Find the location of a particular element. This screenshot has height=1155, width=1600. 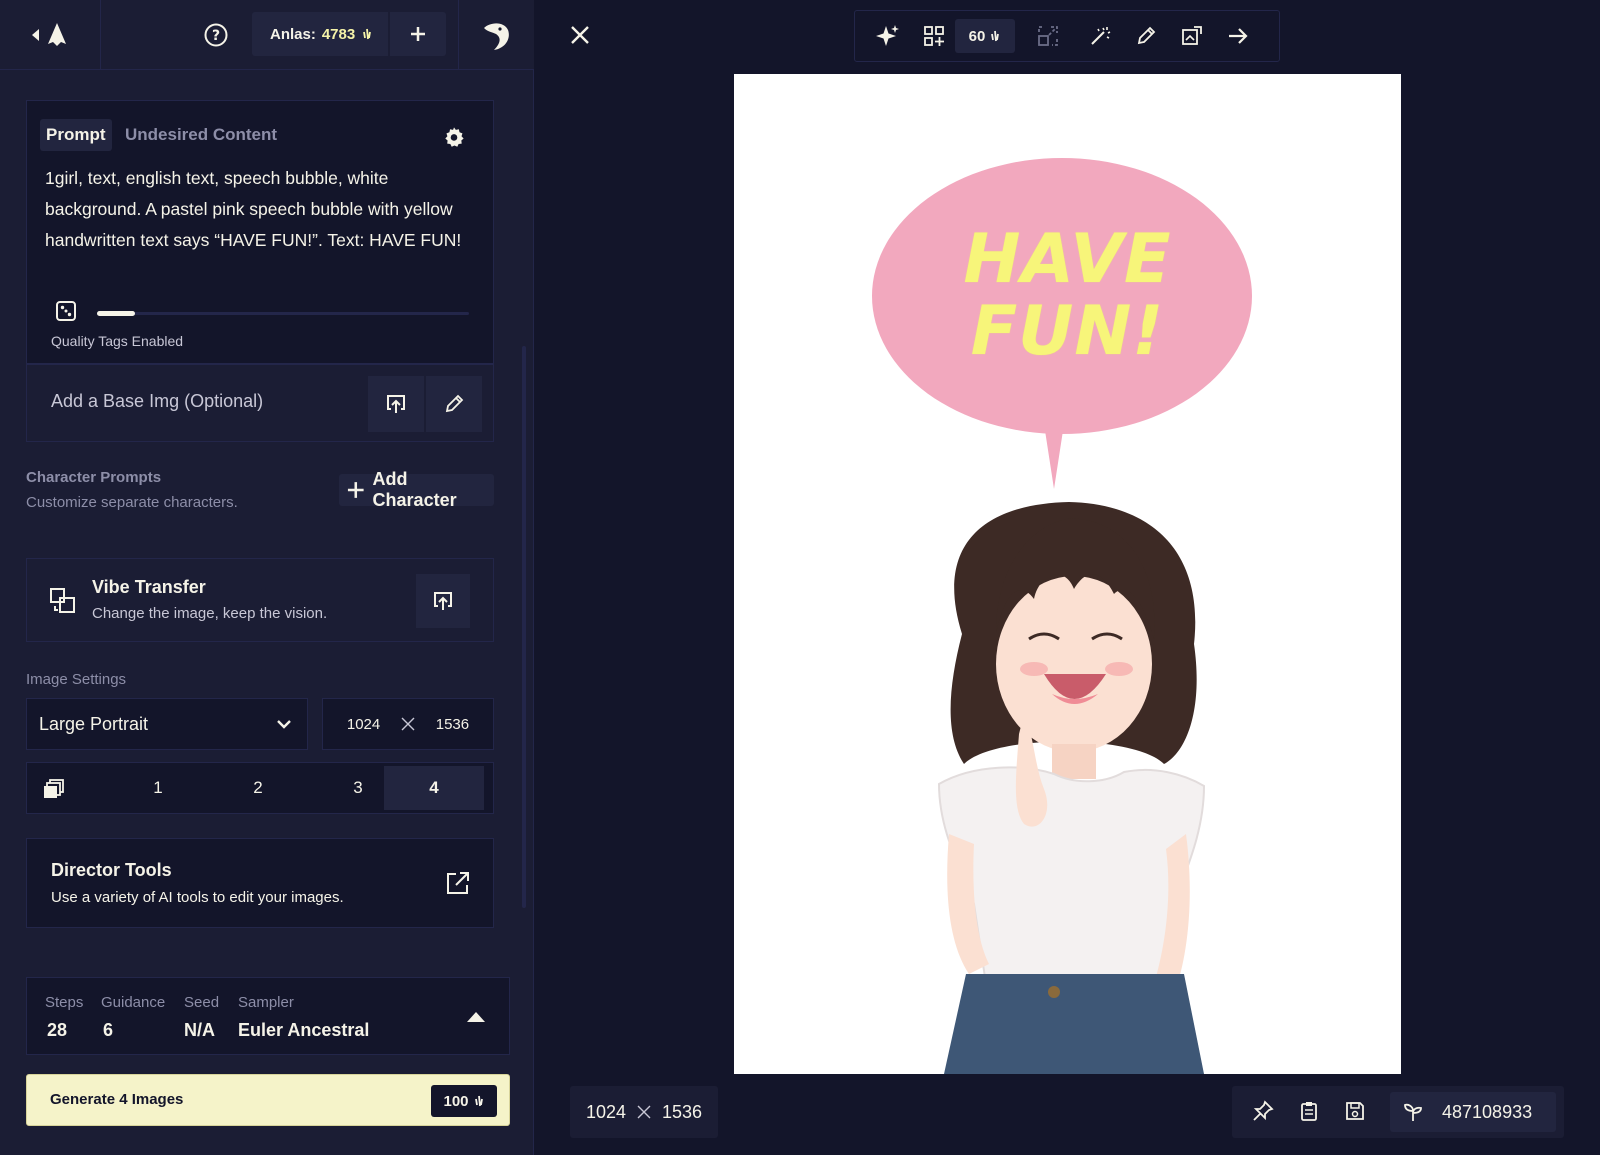

upload-icon is located at coordinates (443, 601).